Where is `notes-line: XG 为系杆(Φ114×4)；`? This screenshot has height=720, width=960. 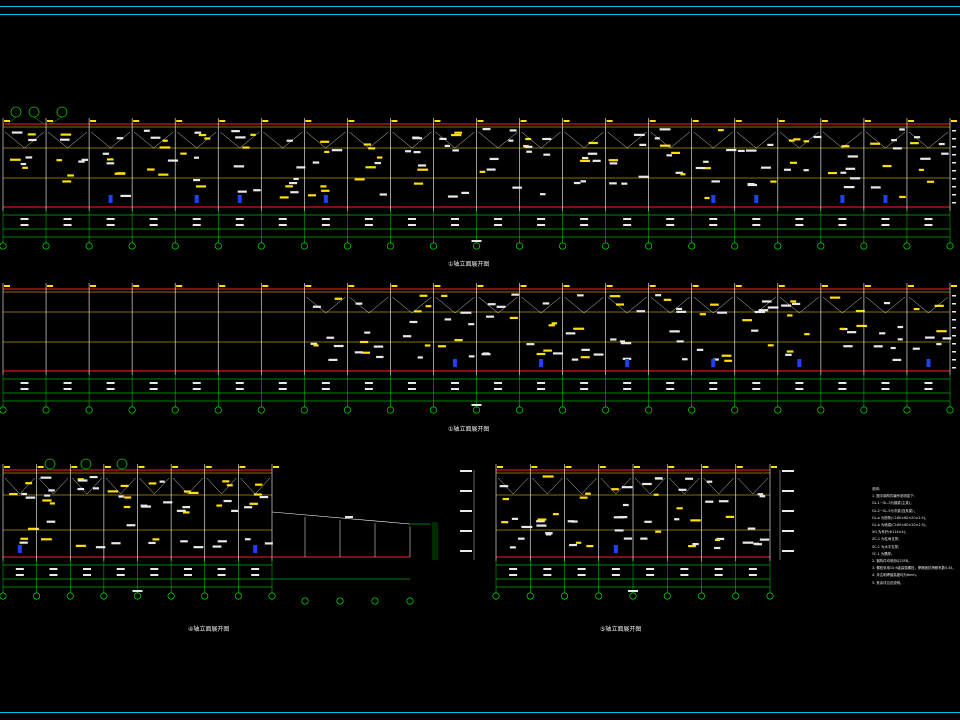
notes-line: XG 为系杆(Φ114×4)； is located at coordinates (890, 532).